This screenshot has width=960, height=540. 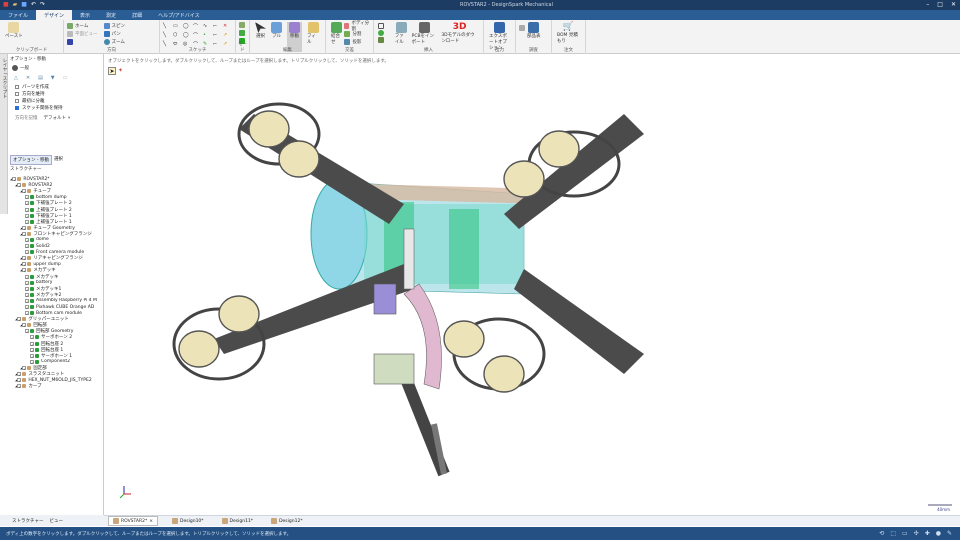 What do you see at coordinates (187, 26) in the screenshot?
I see `circle-tool-icon: ◯` at bounding box center [187, 26].